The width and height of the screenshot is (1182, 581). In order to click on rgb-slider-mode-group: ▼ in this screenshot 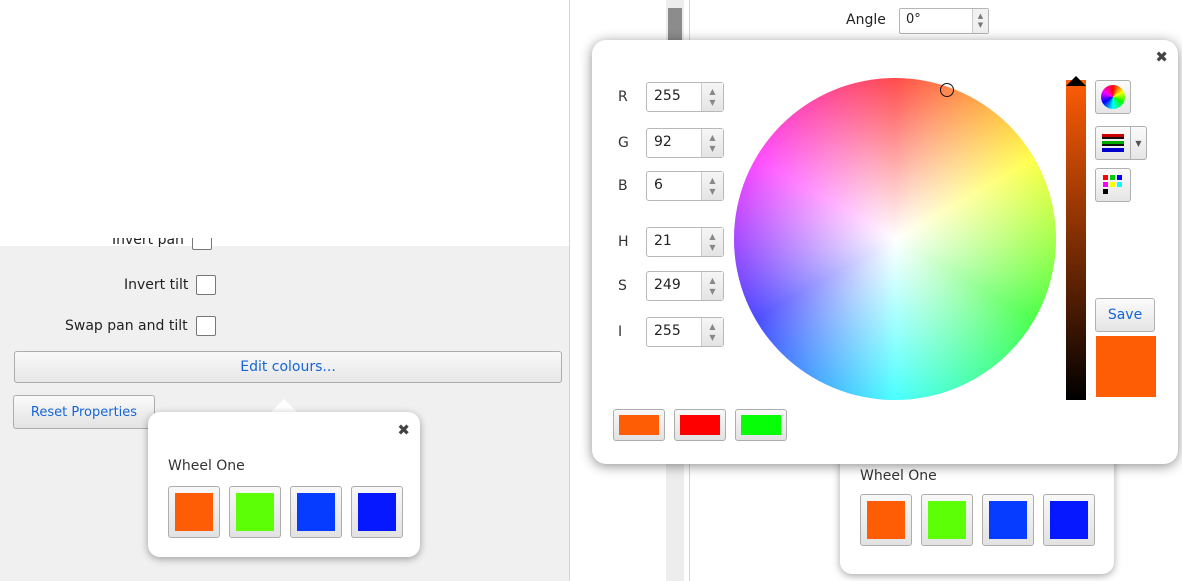, I will do `click(1121, 143)`.